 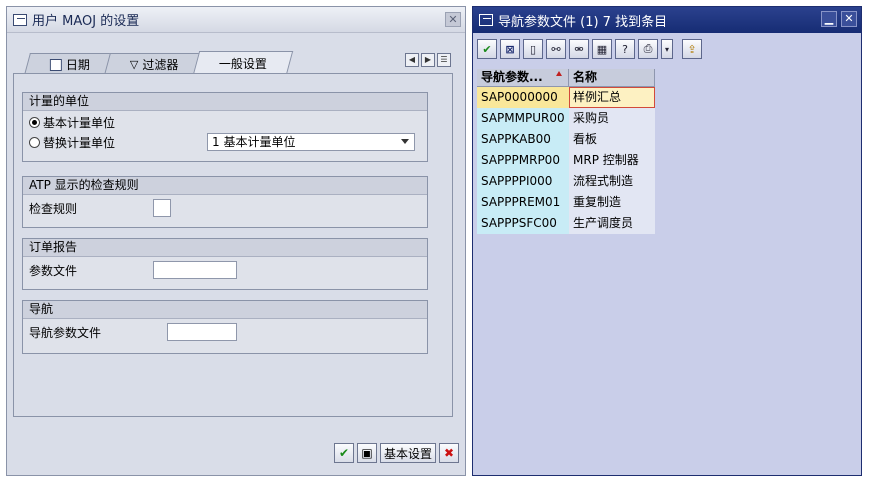 I want to click on tab-strip: 日期 ▽ 过滤器 一般设置, so click(x=158, y=63).